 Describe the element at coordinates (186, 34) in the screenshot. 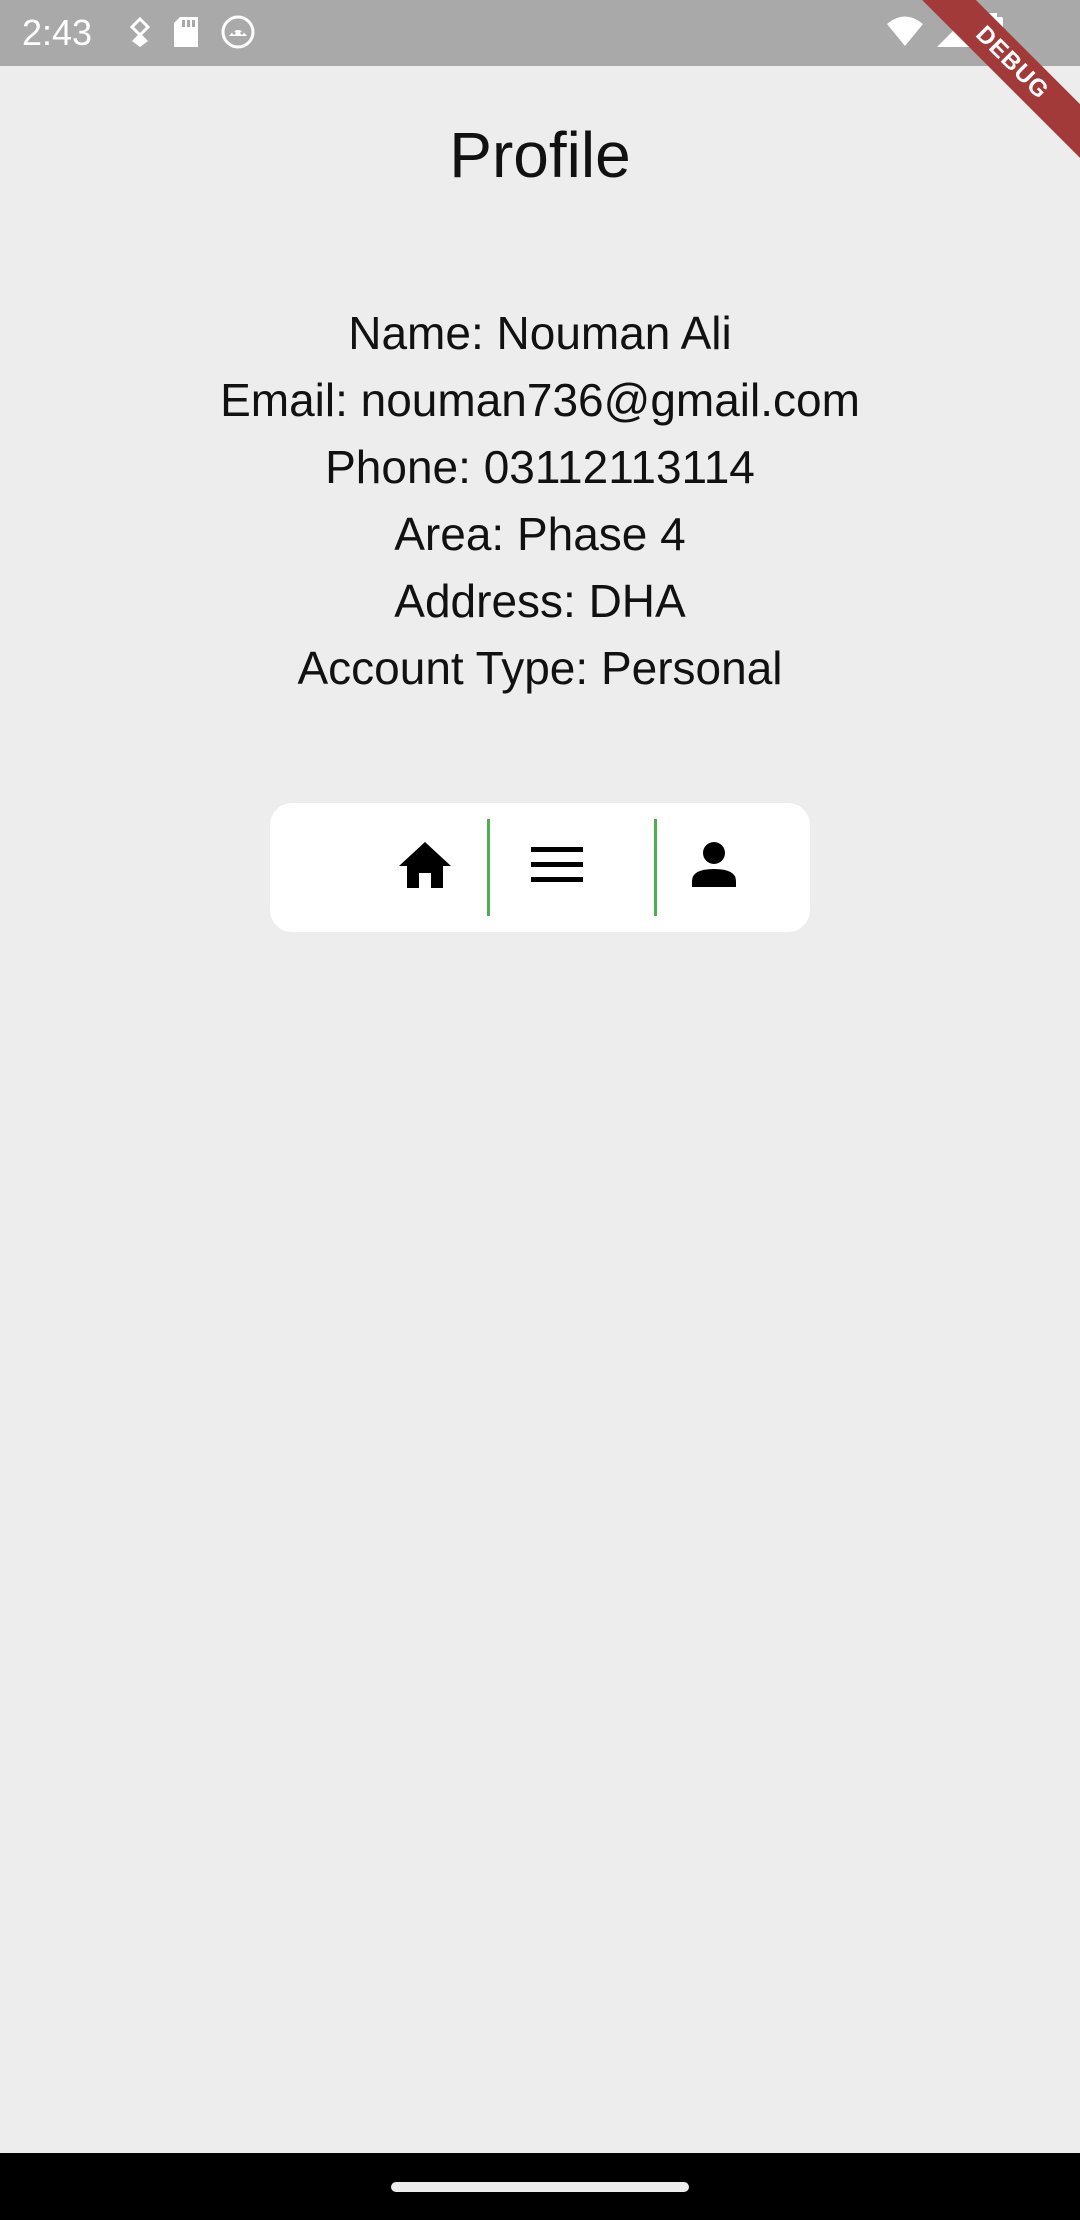

I see `sd-card-icon` at that location.